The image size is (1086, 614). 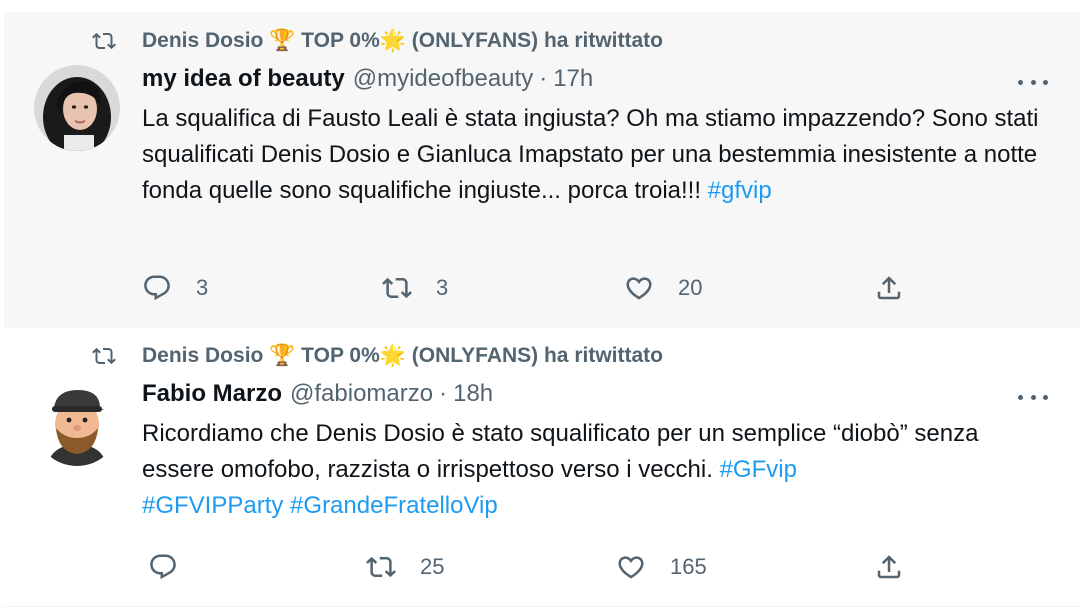 I want to click on hashtag-link: #GFVIPParty, so click(x=212, y=505).